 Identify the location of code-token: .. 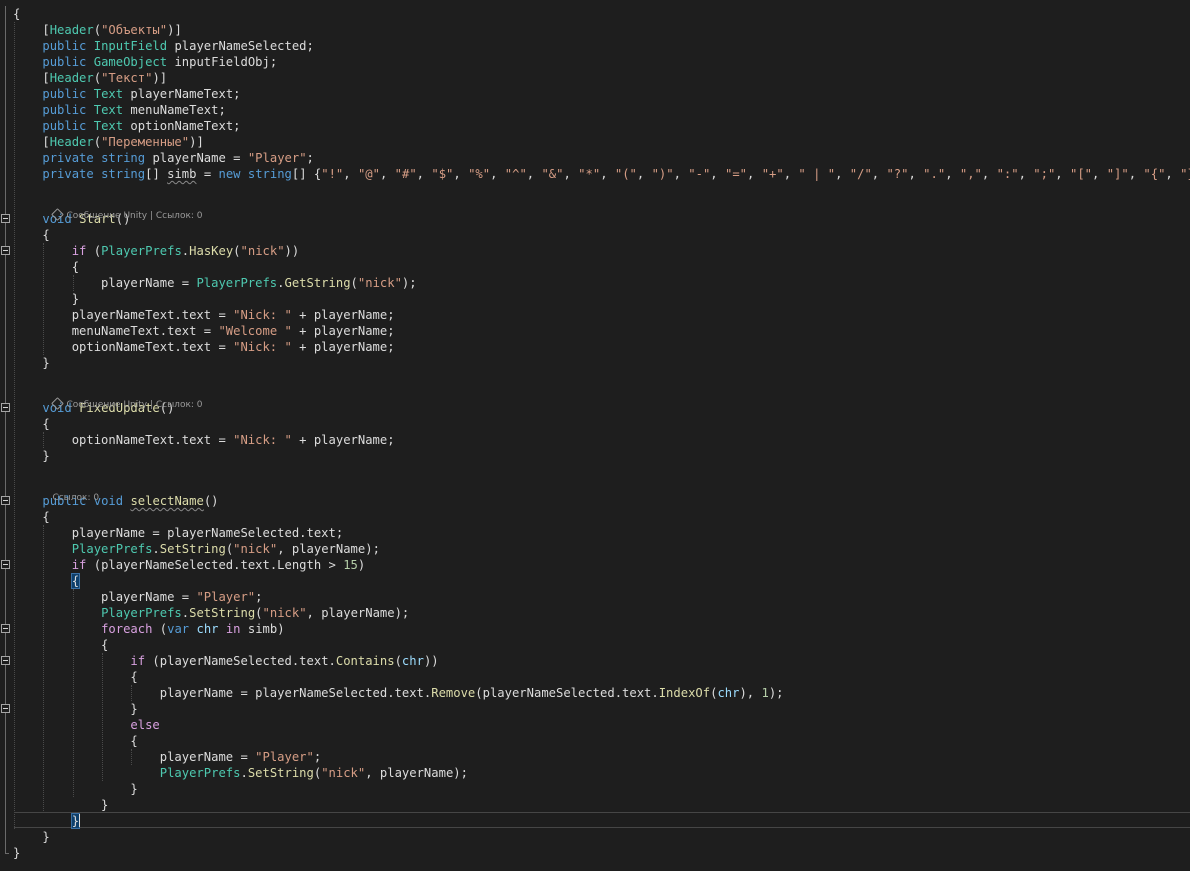
(156, 549).